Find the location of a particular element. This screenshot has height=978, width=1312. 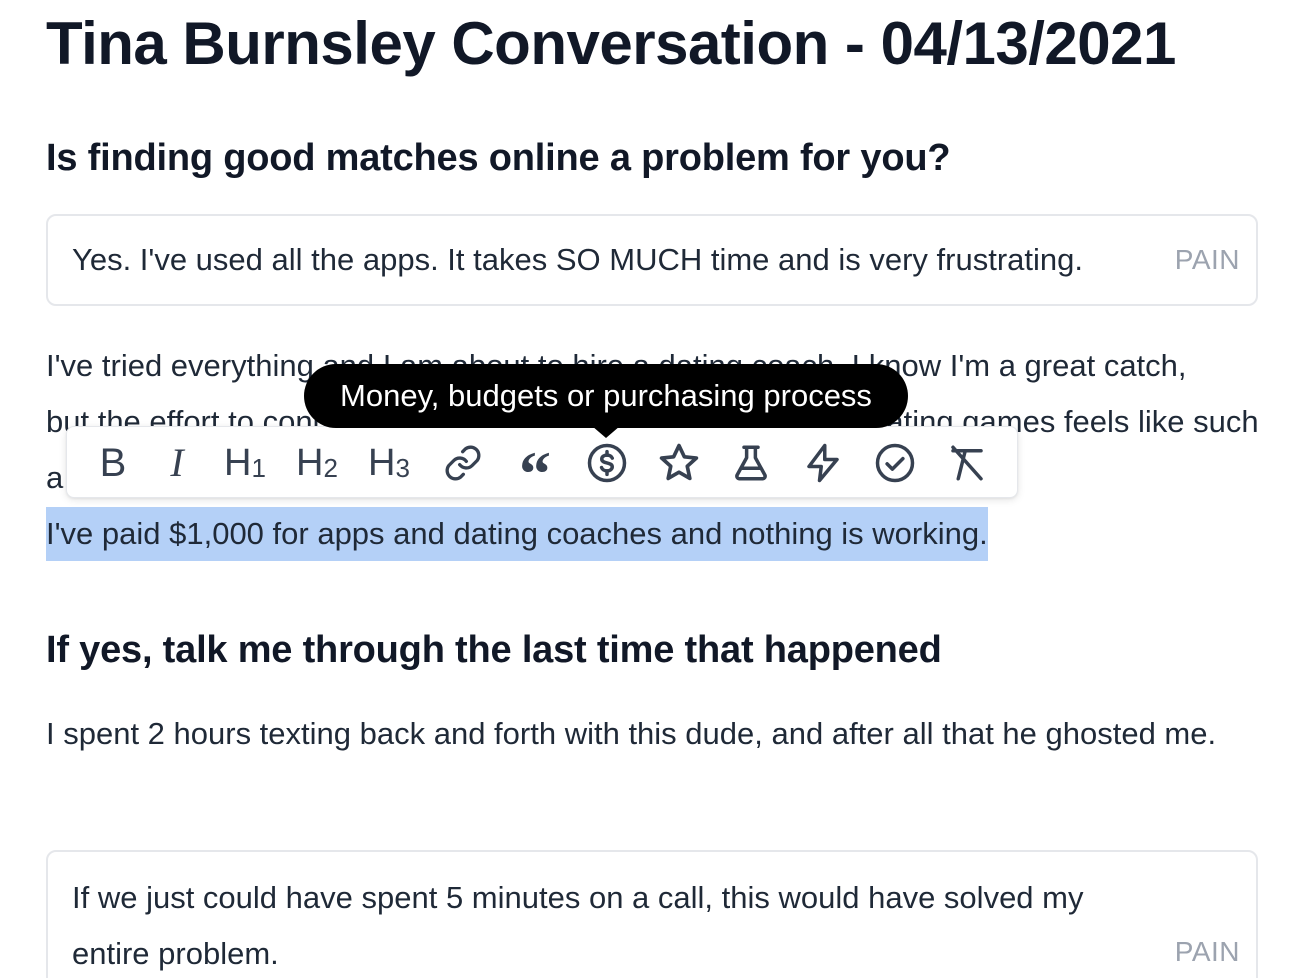

bold-icon: B is located at coordinates (113, 463).